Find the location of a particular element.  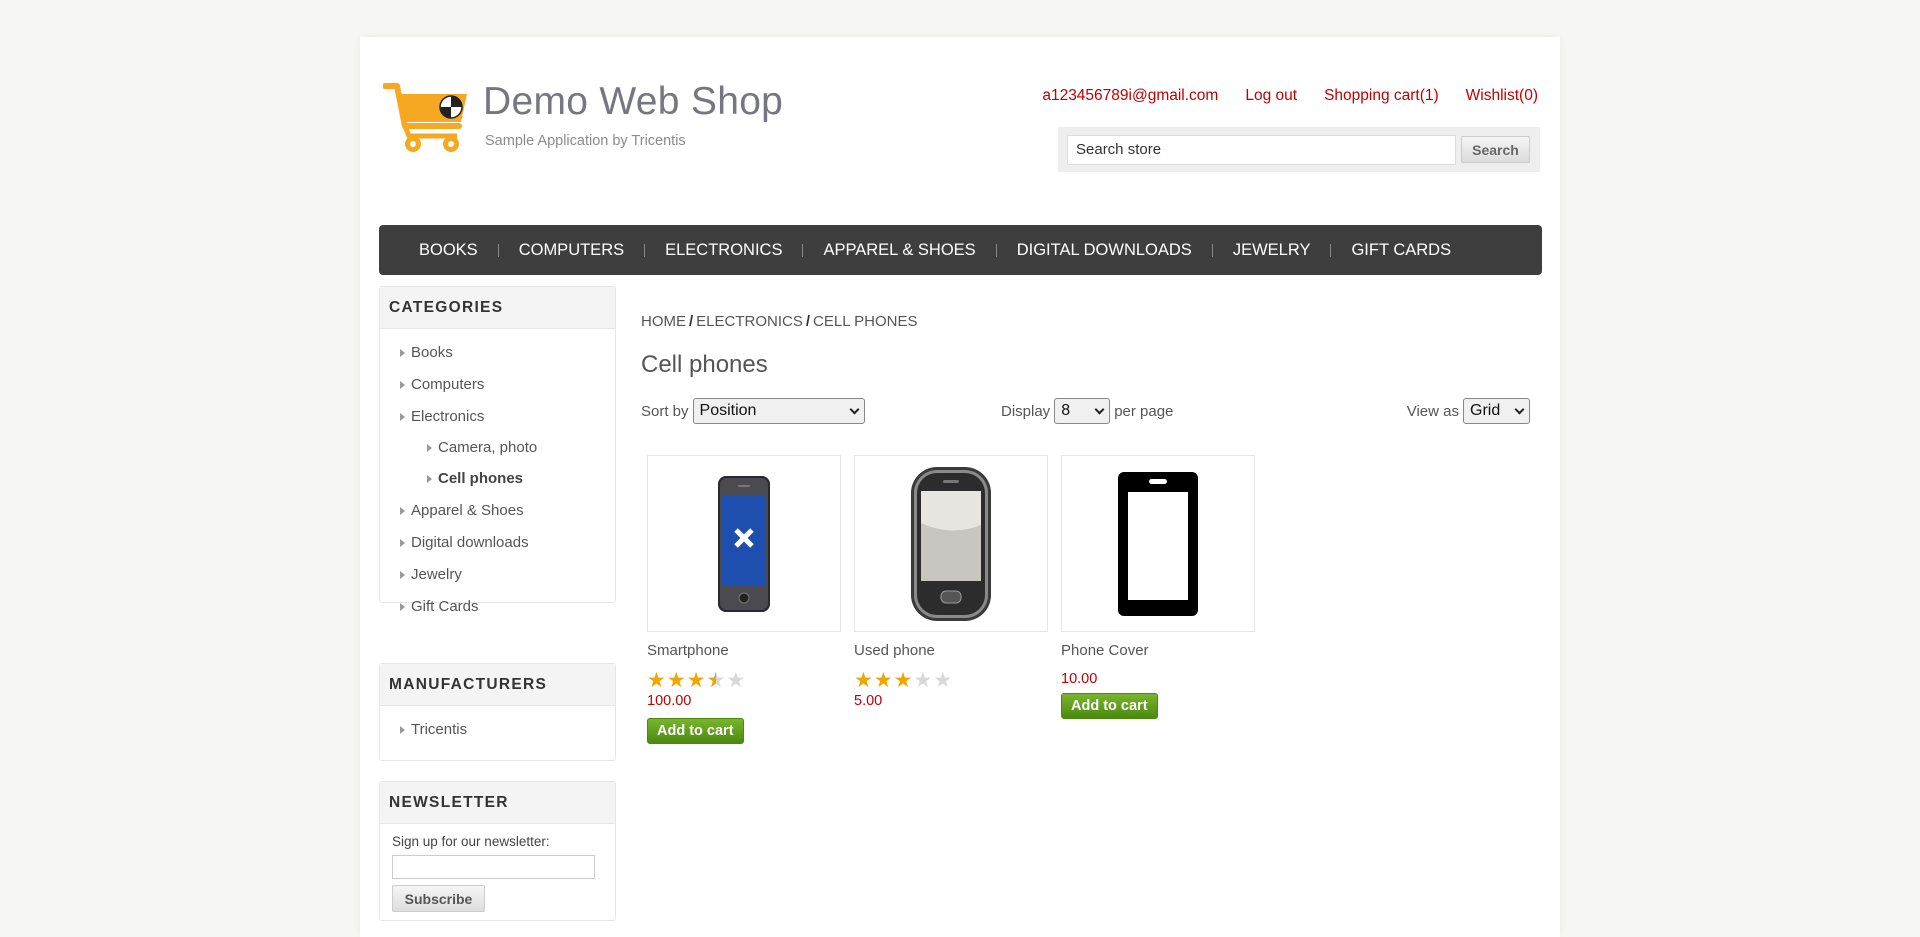

view-label: View as is located at coordinates (1432, 411).